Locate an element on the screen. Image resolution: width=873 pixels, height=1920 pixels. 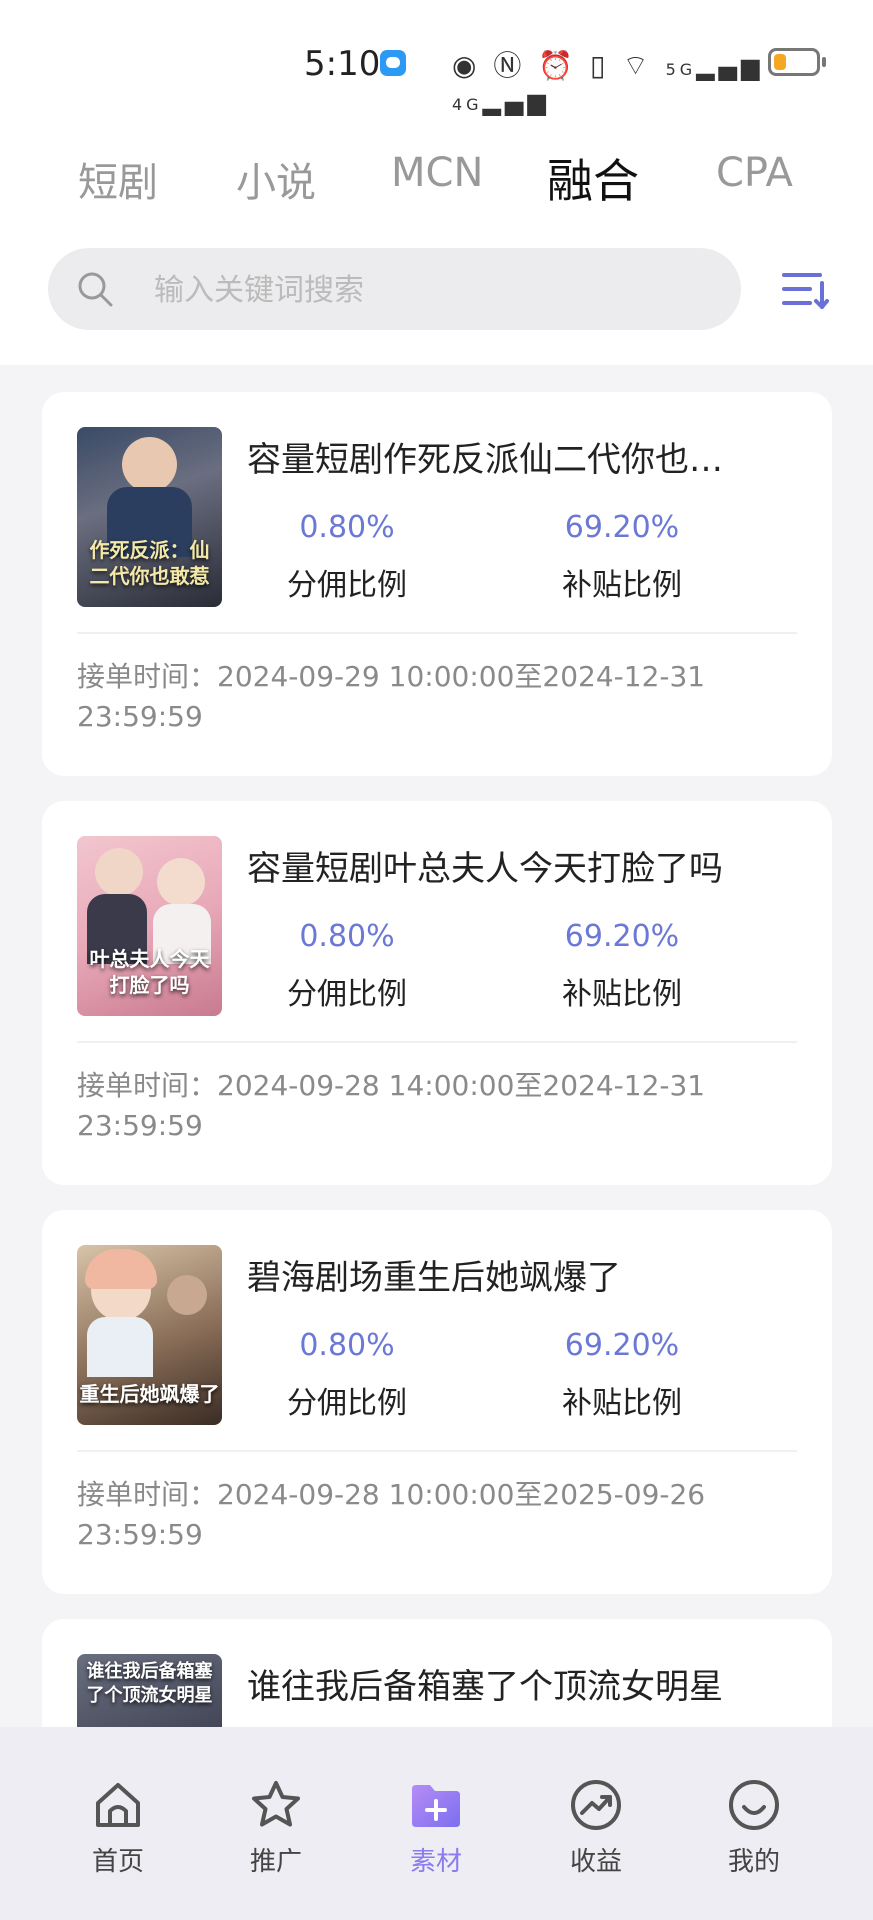
item-title: 碧海剧场重生后她飒爆了 is located at coordinates (434, 1278).